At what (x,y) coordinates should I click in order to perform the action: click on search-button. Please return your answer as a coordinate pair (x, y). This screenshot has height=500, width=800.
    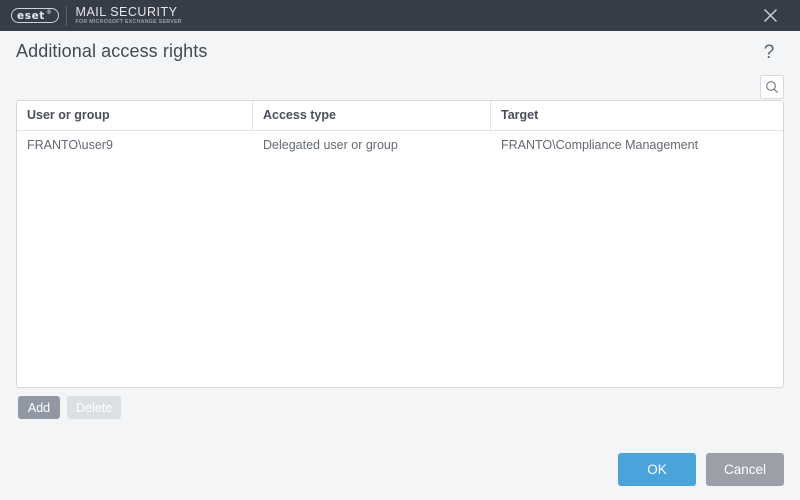
    Looking at the image, I should click on (772, 87).